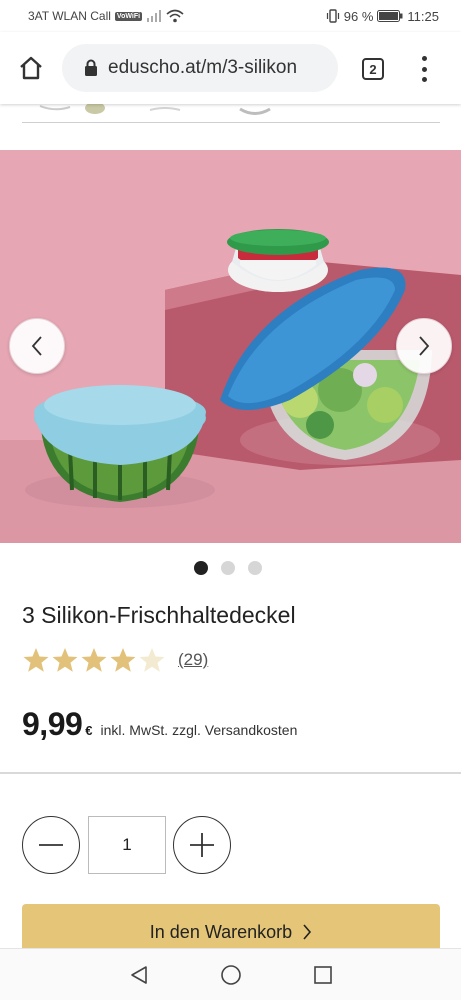  I want to click on increase-quantity-button, so click(202, 845).